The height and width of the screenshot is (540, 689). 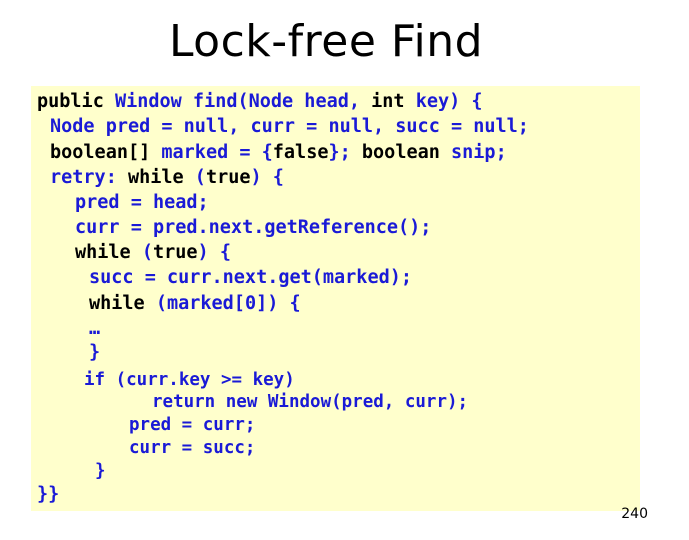 I want to click on code-line-4: retry: while (true) {, so click(x=167, y=178).